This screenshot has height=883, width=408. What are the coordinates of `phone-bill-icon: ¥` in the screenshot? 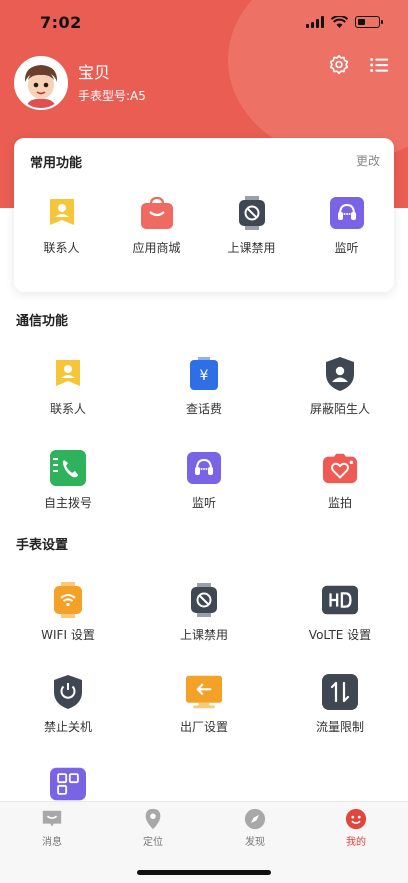 It's located at (204, 374).